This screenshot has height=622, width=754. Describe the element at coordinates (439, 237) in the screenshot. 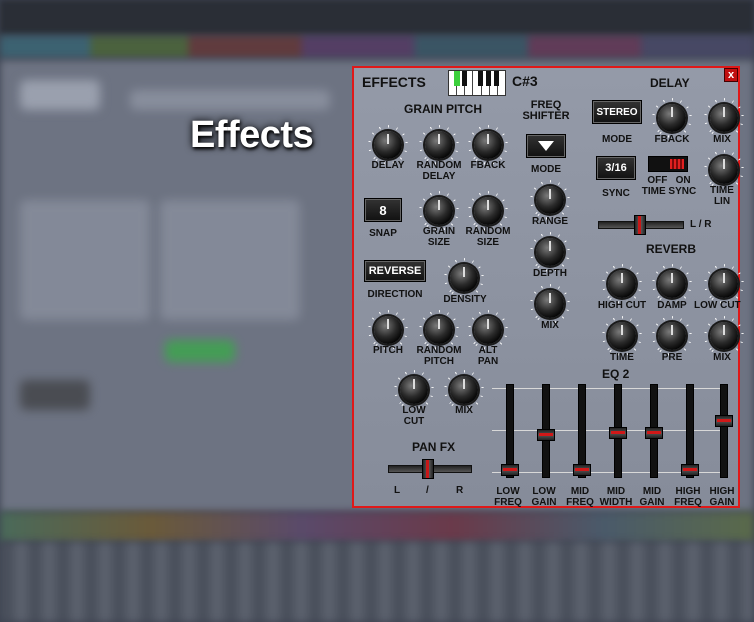

I see `knob-label: GRAIN SIZE` at that location.